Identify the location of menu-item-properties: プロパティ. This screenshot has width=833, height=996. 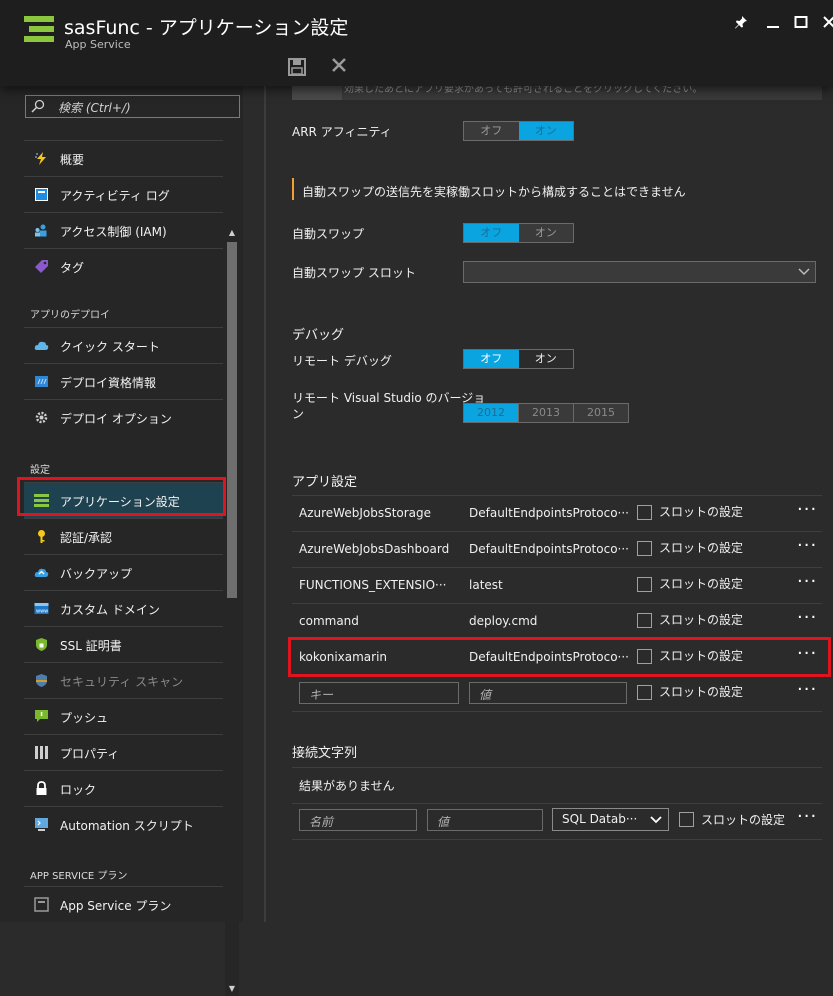
(123, 752).